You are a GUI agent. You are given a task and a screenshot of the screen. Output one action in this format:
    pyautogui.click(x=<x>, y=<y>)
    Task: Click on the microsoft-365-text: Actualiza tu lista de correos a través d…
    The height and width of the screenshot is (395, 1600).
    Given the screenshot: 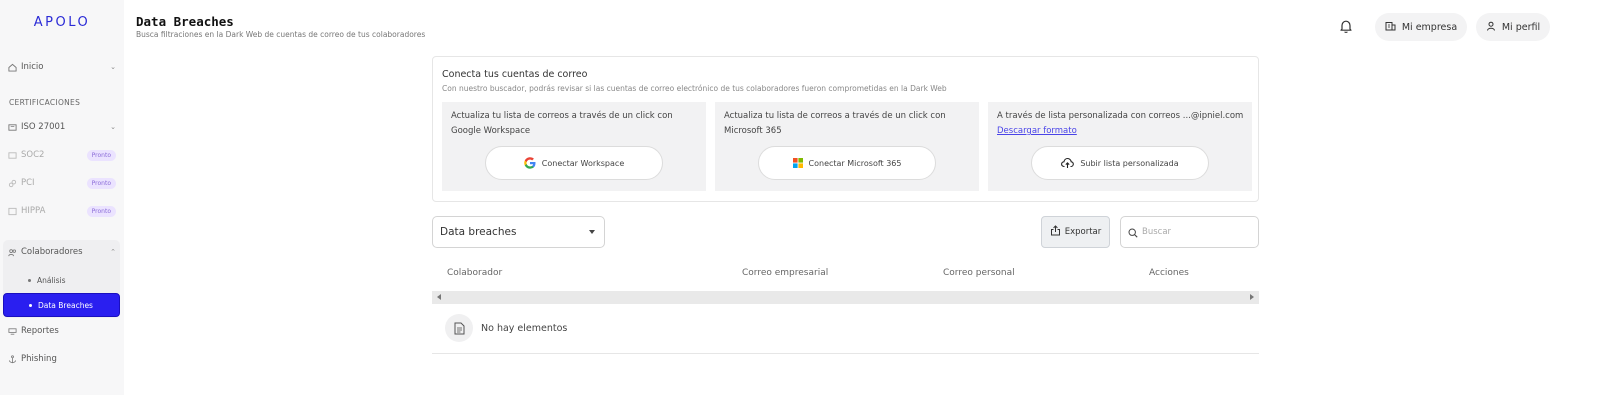 What is the action you would take?
    pyautogui.click(x=835, y=123)
    